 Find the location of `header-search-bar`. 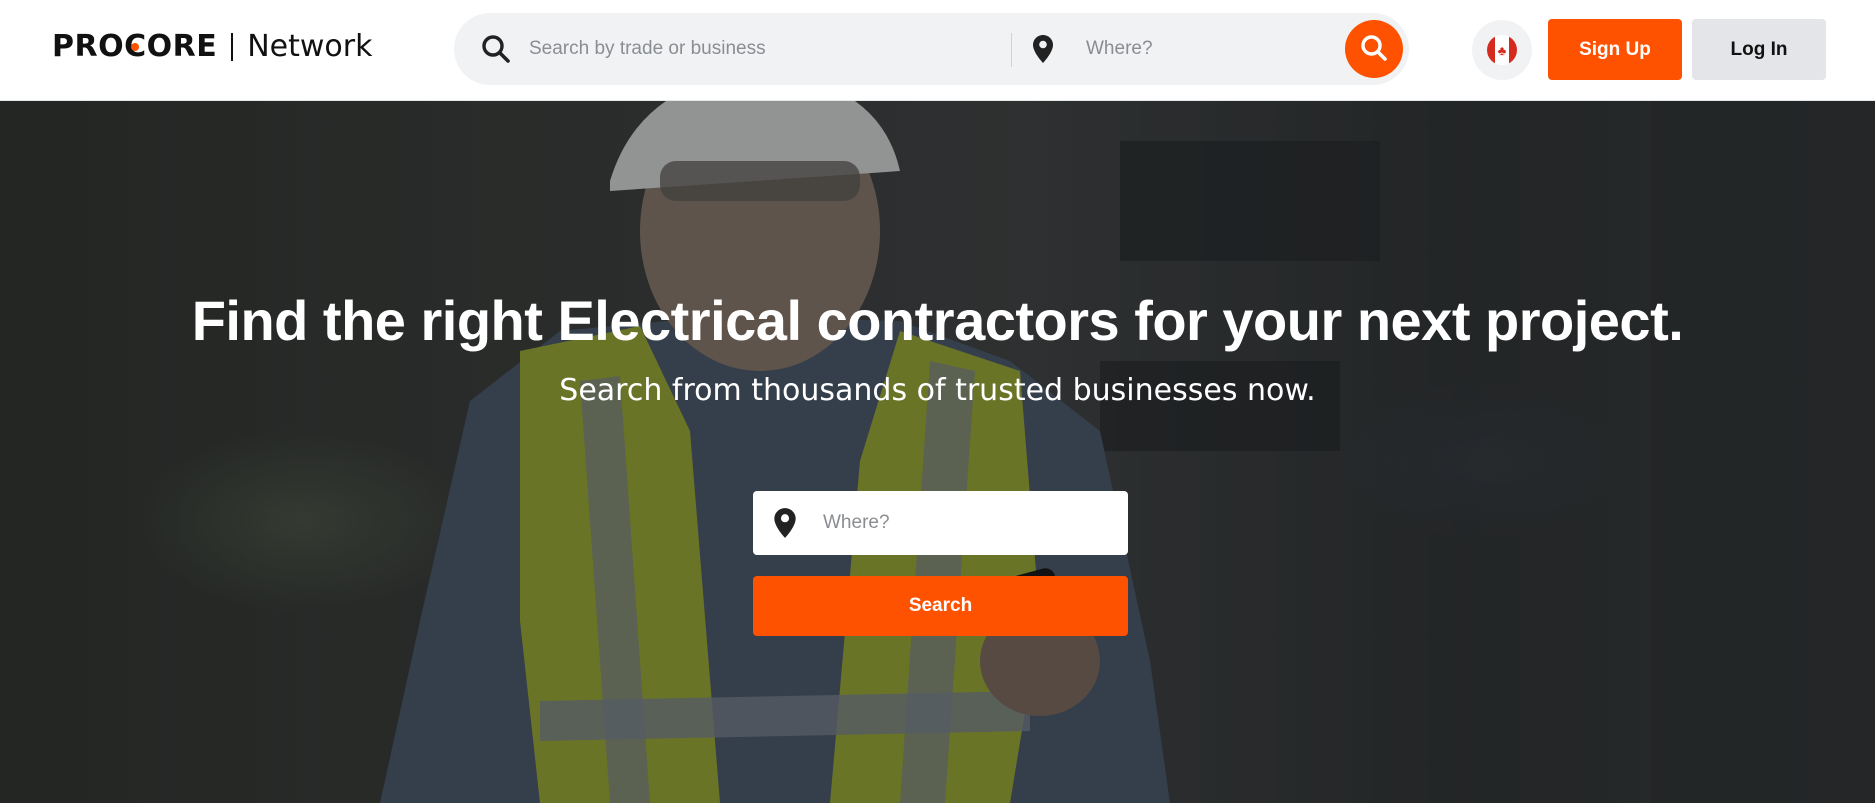

header-search-bar is located at coordinates (931, 49).